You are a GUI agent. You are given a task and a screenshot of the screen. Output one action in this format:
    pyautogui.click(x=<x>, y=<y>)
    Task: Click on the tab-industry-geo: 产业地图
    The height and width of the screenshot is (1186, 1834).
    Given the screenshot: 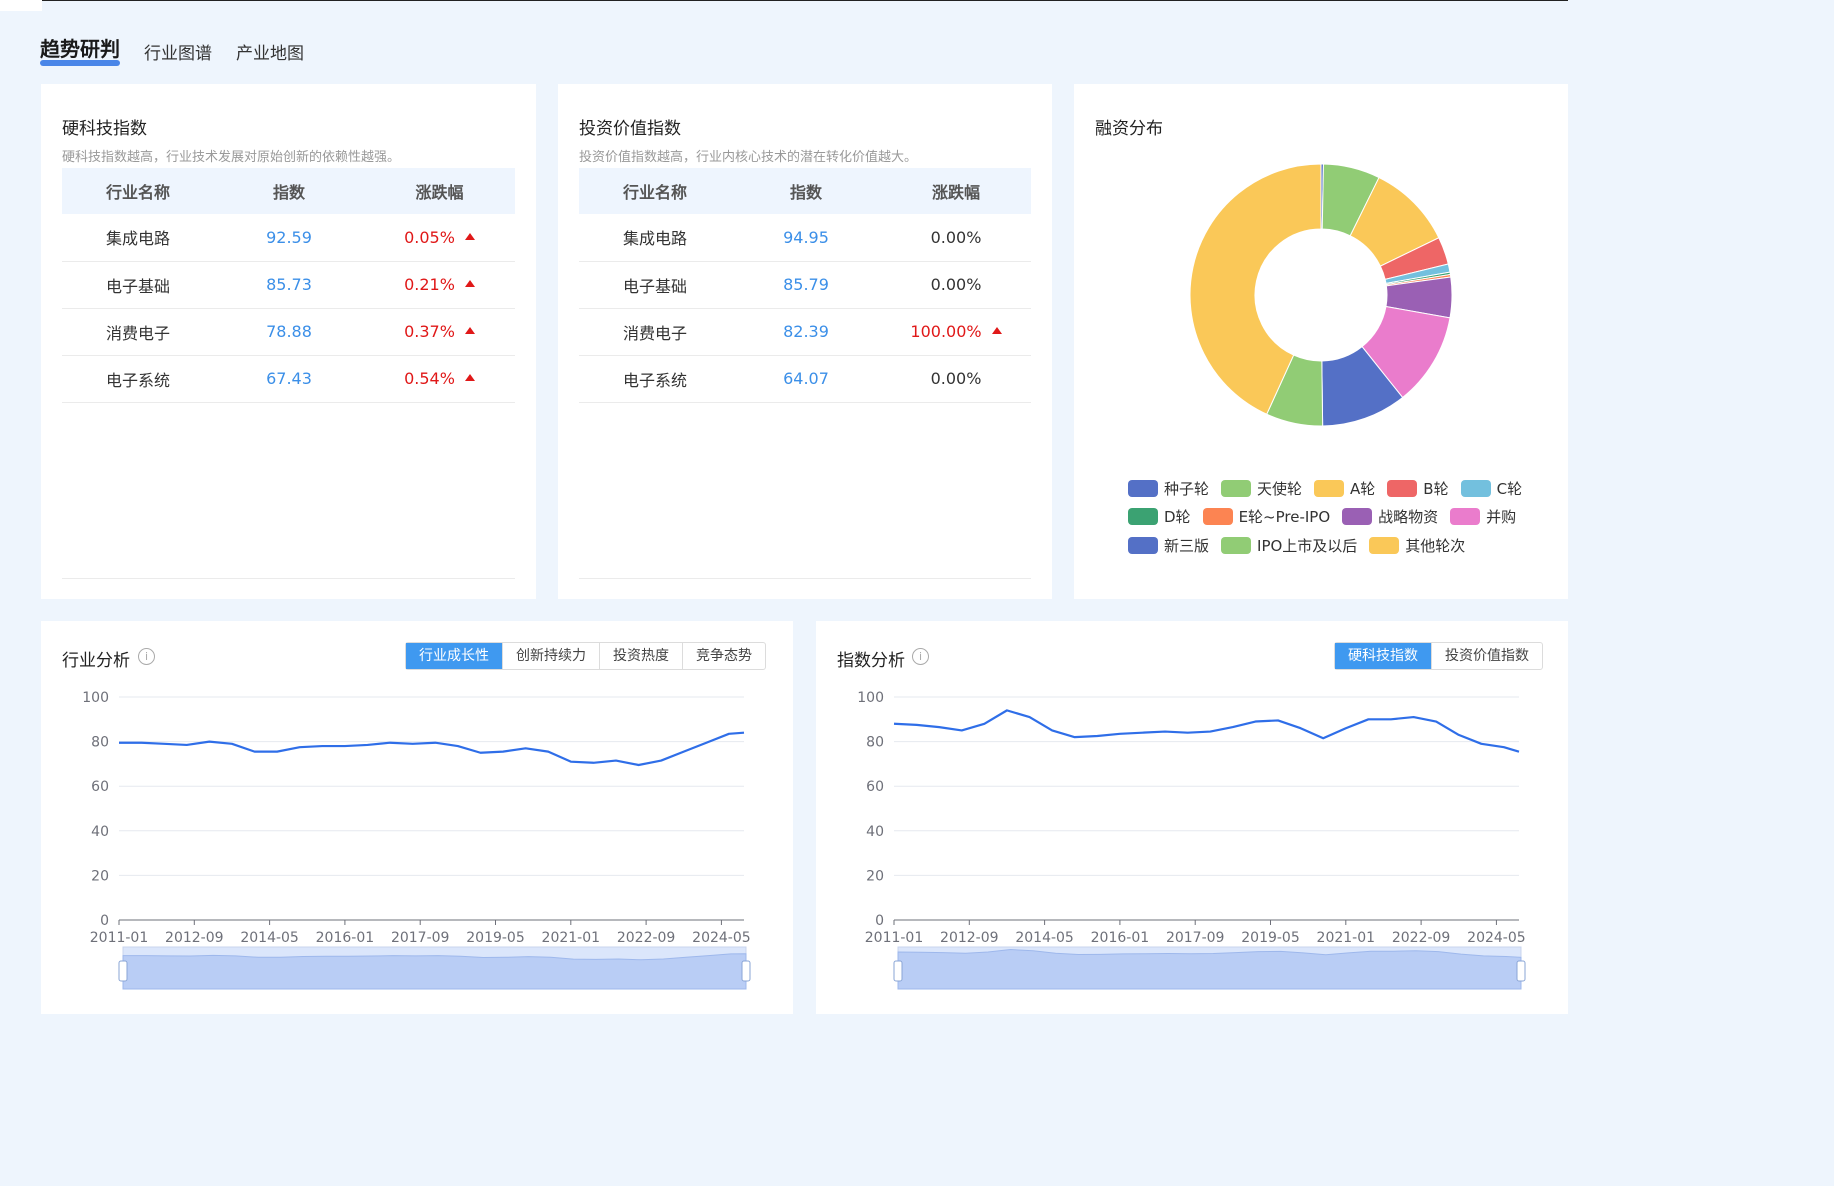 What is the action you would take?
    pyautogui.click(x=270, y=51)
    